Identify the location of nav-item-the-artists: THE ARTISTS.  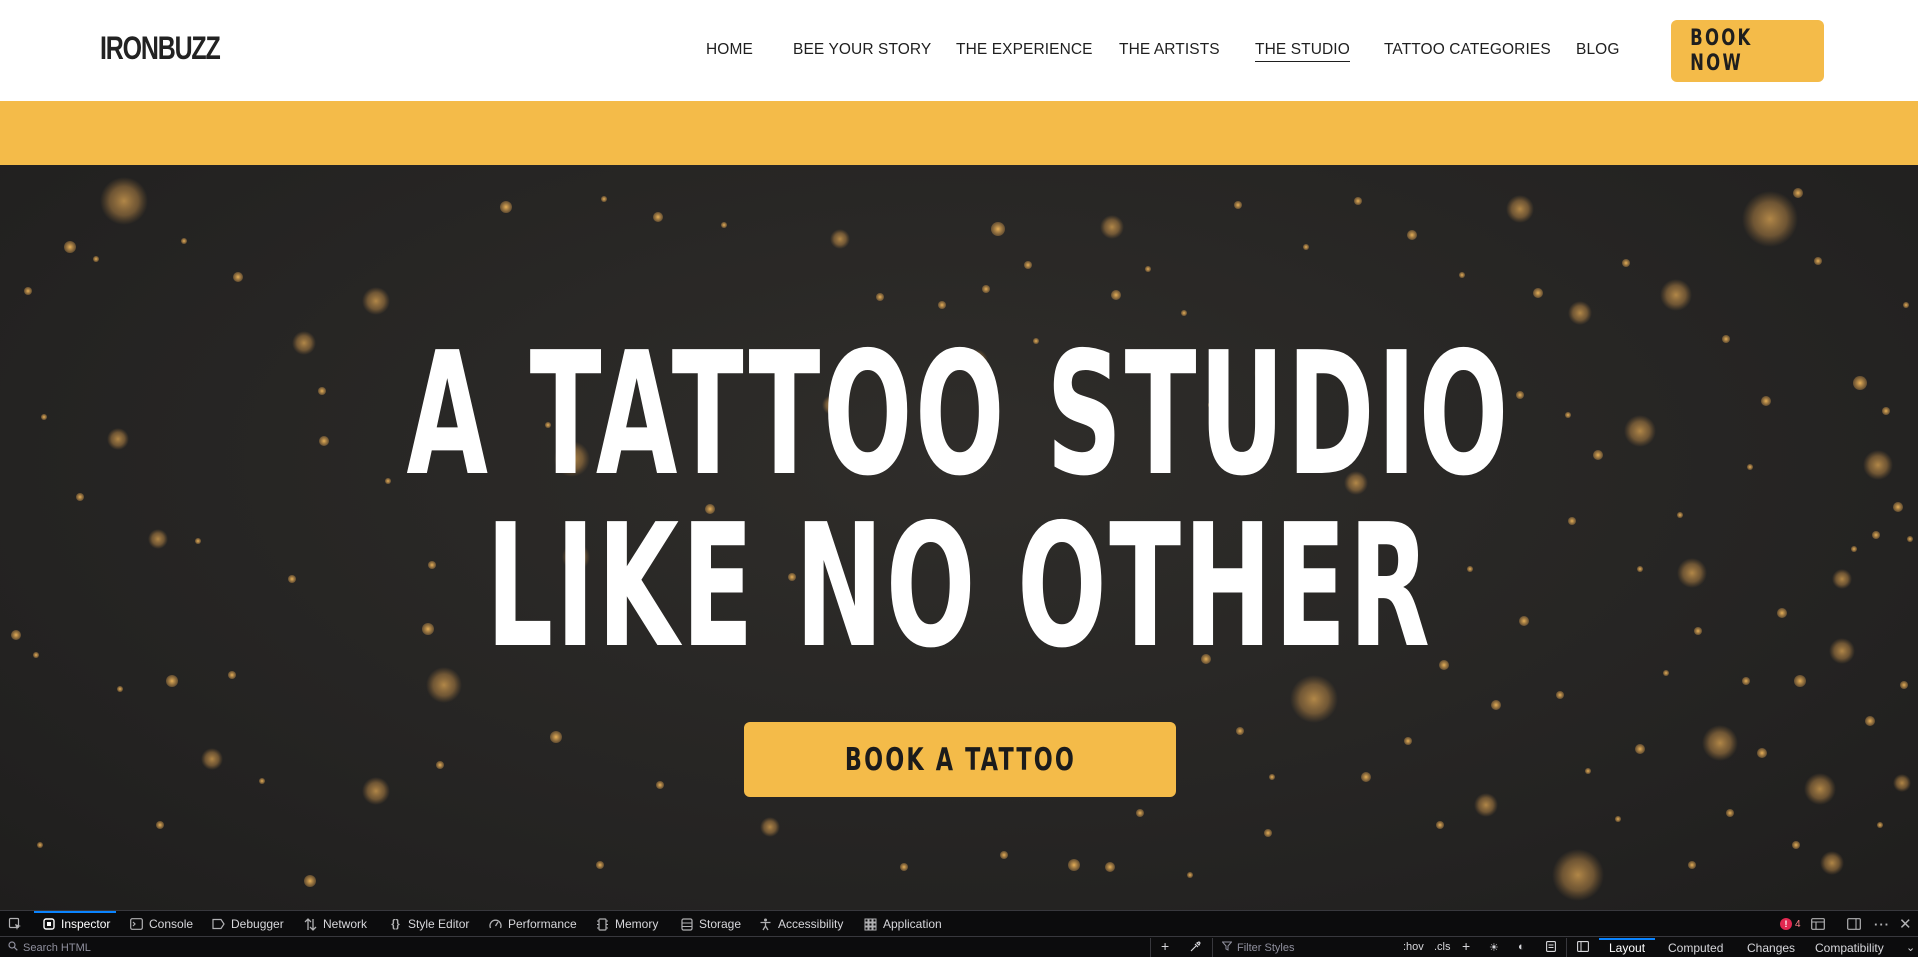
(1169, 50).